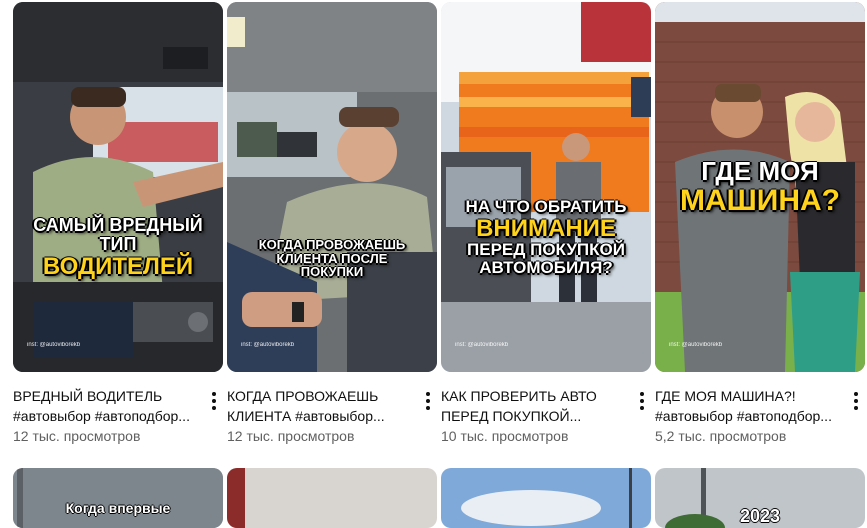  Describe the element at coordinates (546, 267) in the screenshot. I see `caption-line-4: АВТОМОБИЛЯ?` at that location.